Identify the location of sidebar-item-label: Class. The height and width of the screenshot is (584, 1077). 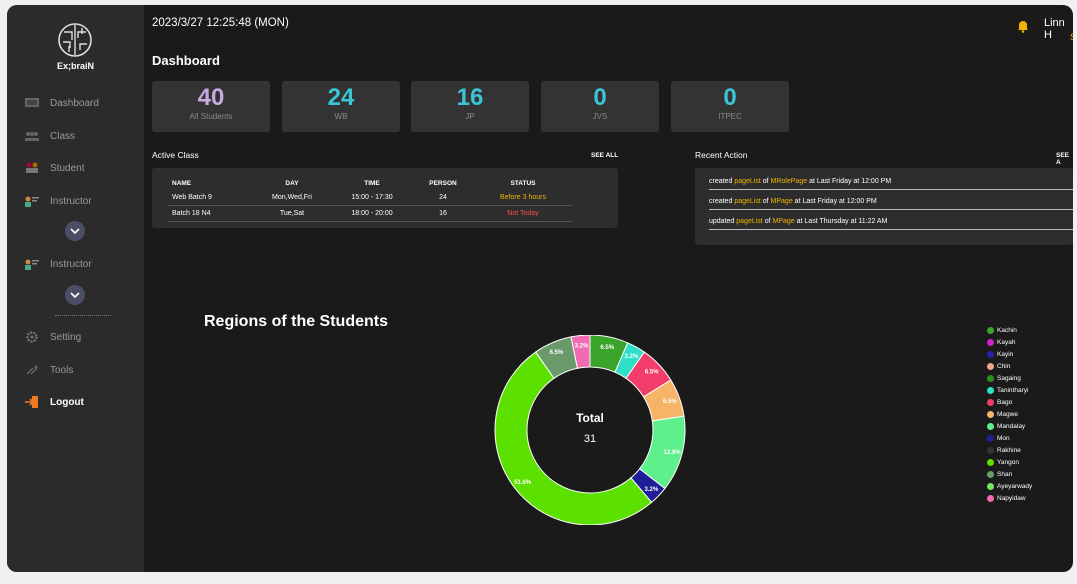
(63, 136).